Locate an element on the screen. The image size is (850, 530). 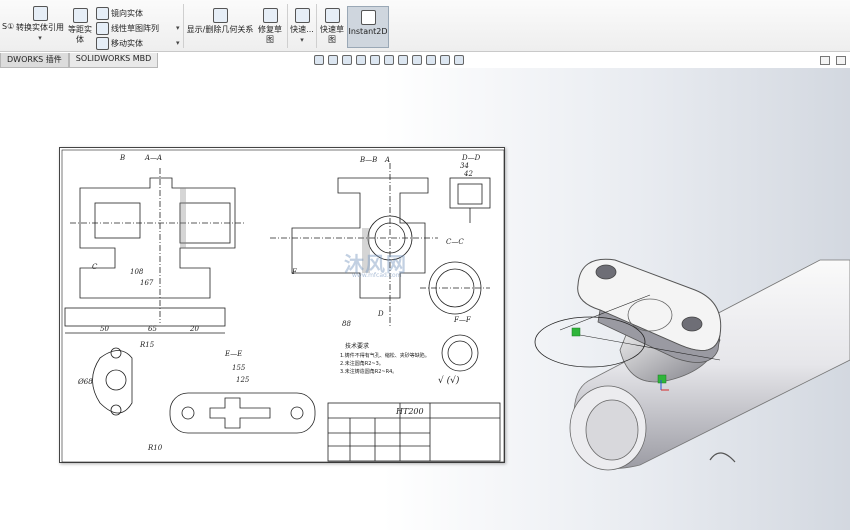
hide-show-items-icon is located at coordinates (403, 60).